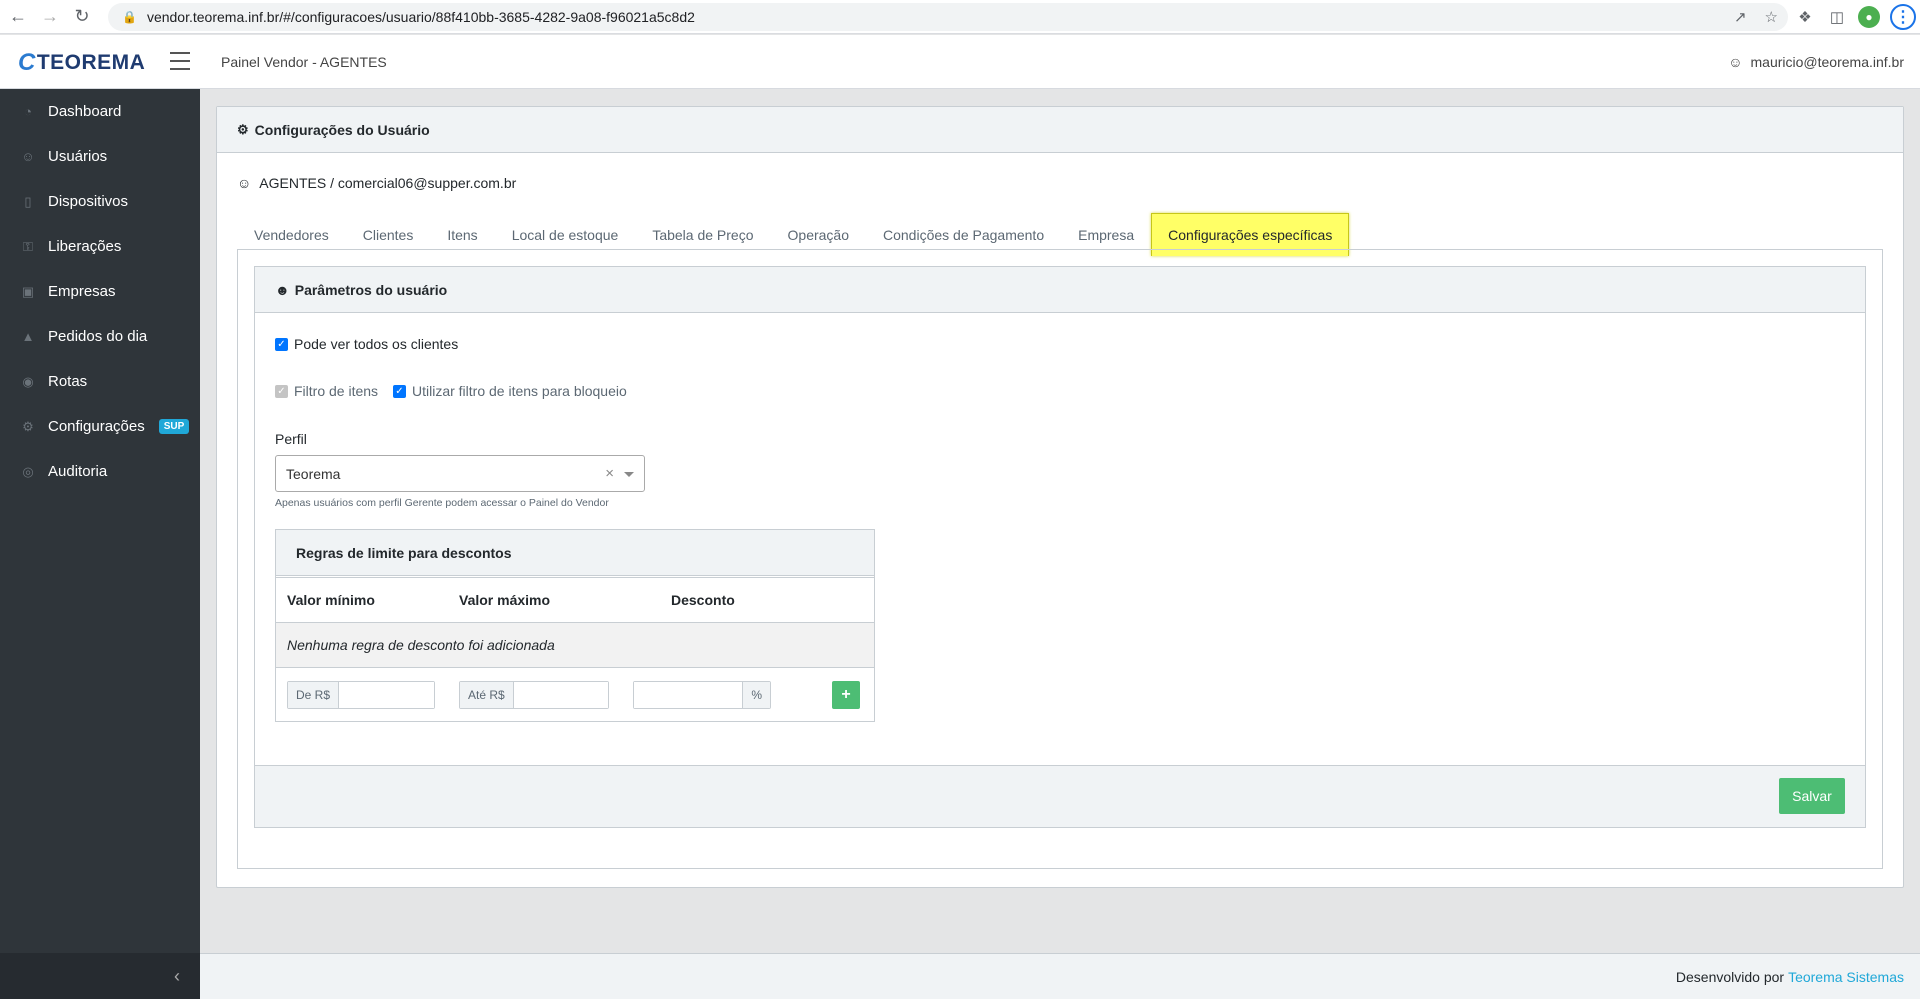  I want to click on sidebar-item-liberacoes: ⚿ Liberações, so click(100, 246).